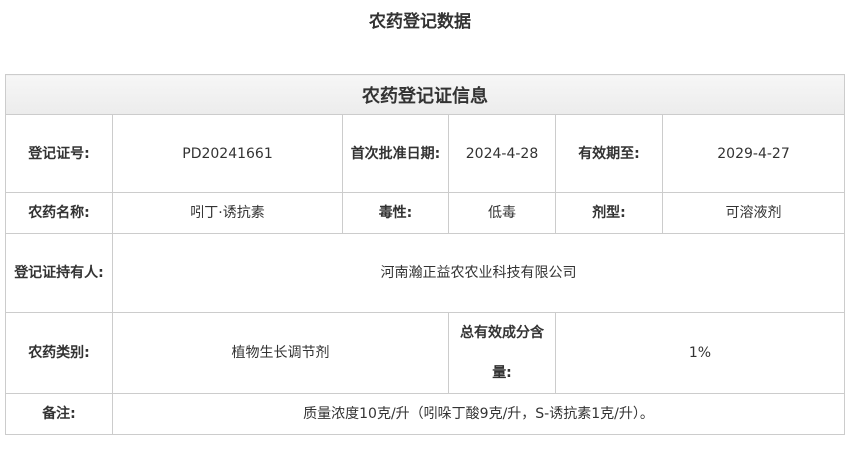  What do you see at coordinates (609, 213) in the screenshot?
I see `formulation-label: 剂型:` at bounding box center [609, 213].